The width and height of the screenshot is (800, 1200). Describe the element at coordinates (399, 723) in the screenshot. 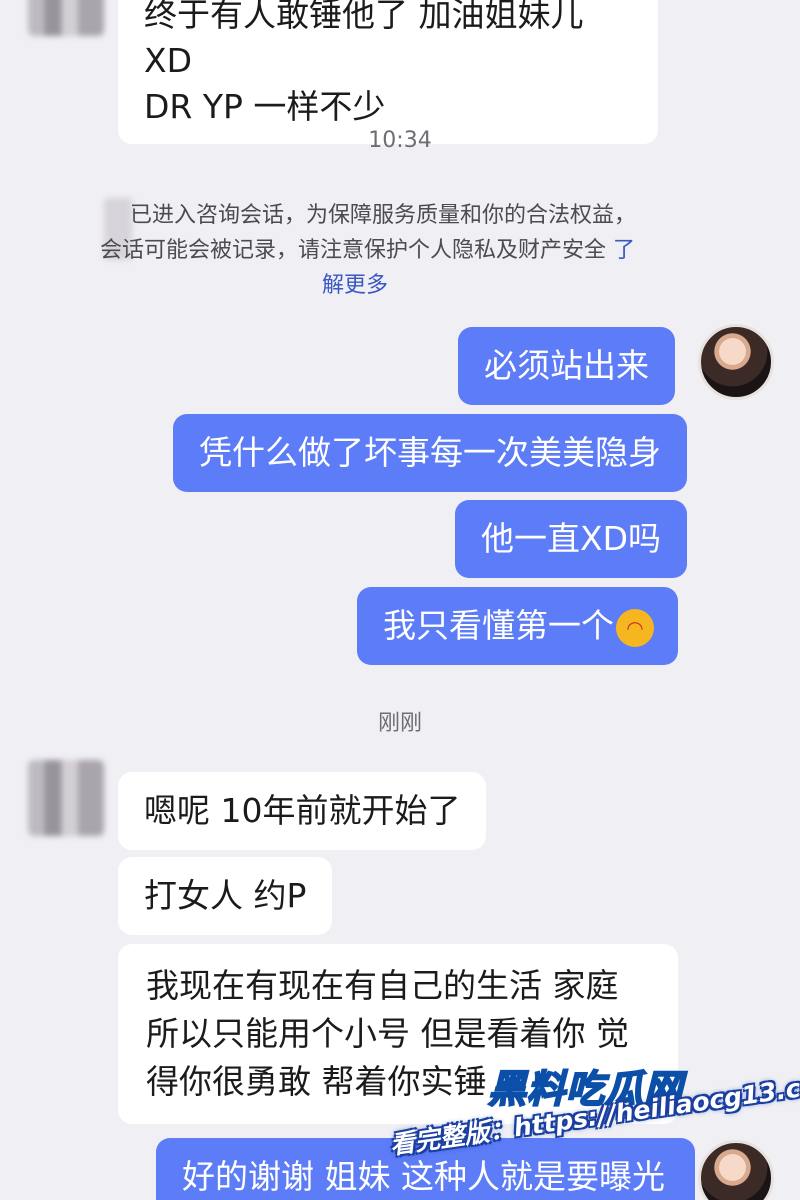

I see `timestamp: 刚刚` at that location.